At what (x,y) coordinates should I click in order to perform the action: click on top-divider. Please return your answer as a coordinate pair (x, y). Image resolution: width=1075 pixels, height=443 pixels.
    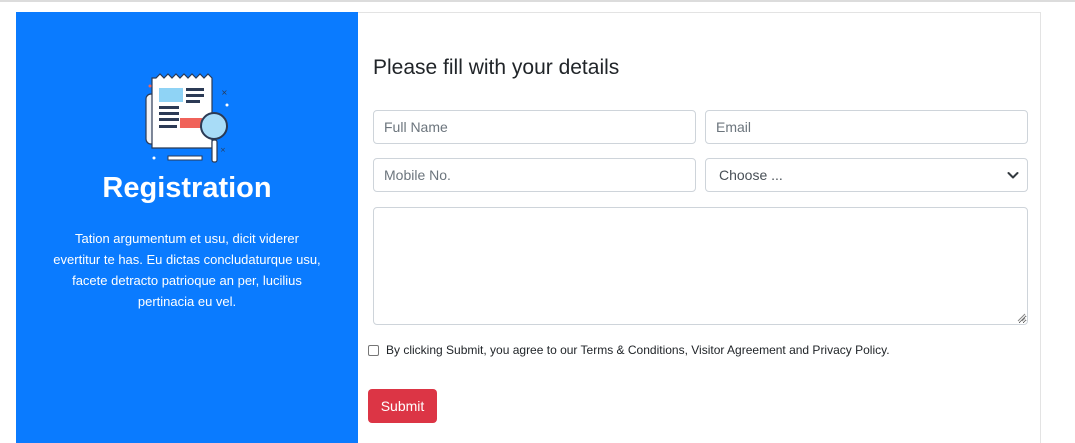
    Looking at the image, I should click on (537, 1).